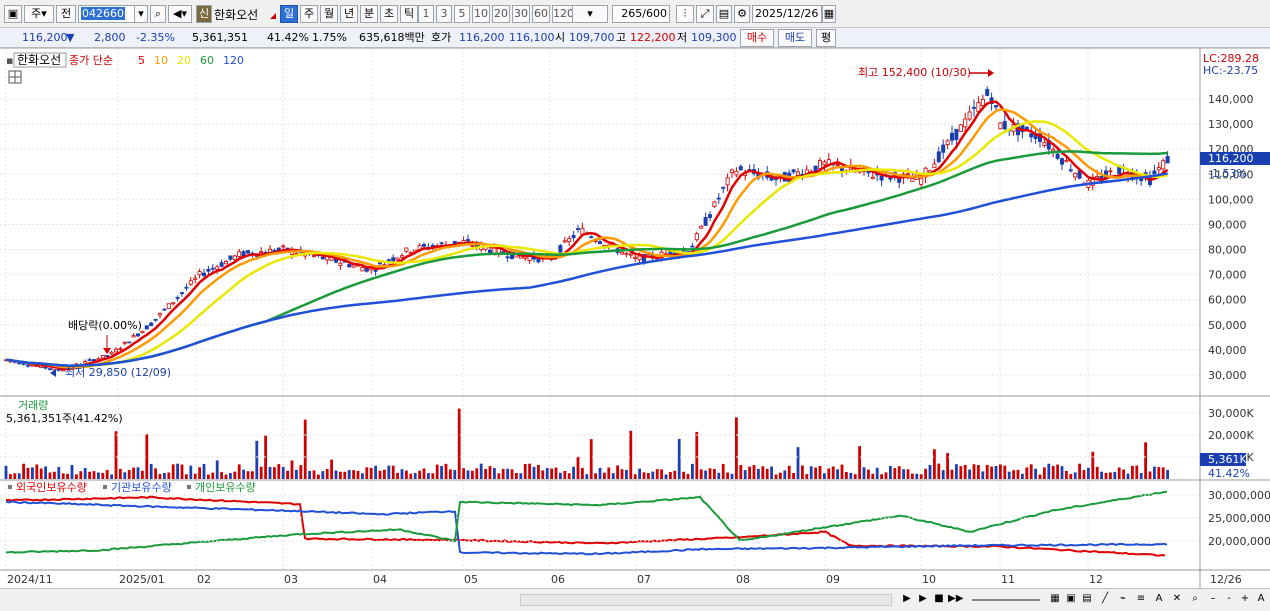 Image resolution: width=1270 pixels, height=611 pixels. Describe the element at coordinates (1123, 599) in the screenshot. I see `trend-icon: ⌁` at that location.